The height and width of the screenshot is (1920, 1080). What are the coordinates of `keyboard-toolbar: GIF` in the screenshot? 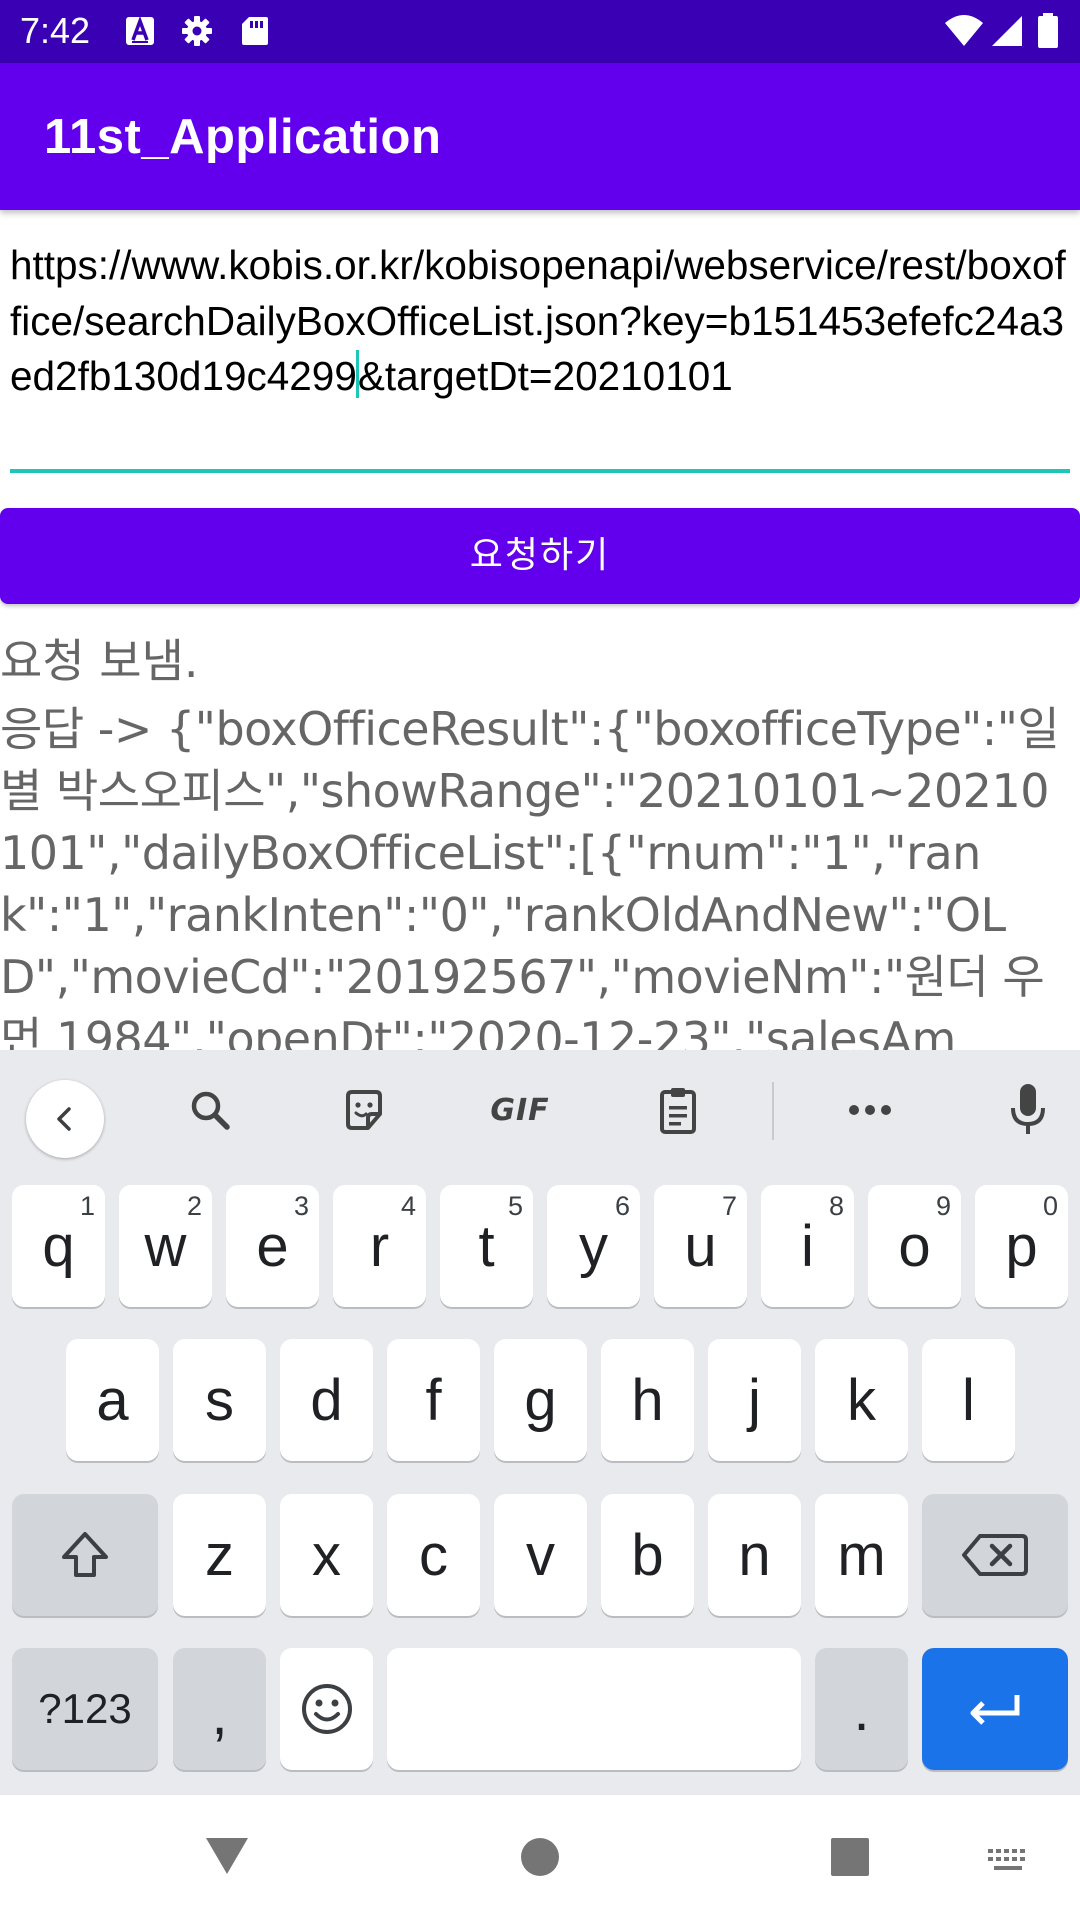 It's located at (540, 1110).